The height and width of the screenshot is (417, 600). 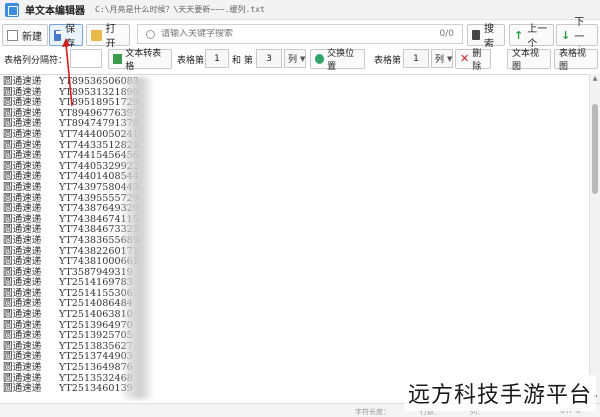 I want to click on title-bar: 单文本编辑器 C:\月亮是什么时候？\天天要新~~~.缓列.txt, so click(x=300, y=10).